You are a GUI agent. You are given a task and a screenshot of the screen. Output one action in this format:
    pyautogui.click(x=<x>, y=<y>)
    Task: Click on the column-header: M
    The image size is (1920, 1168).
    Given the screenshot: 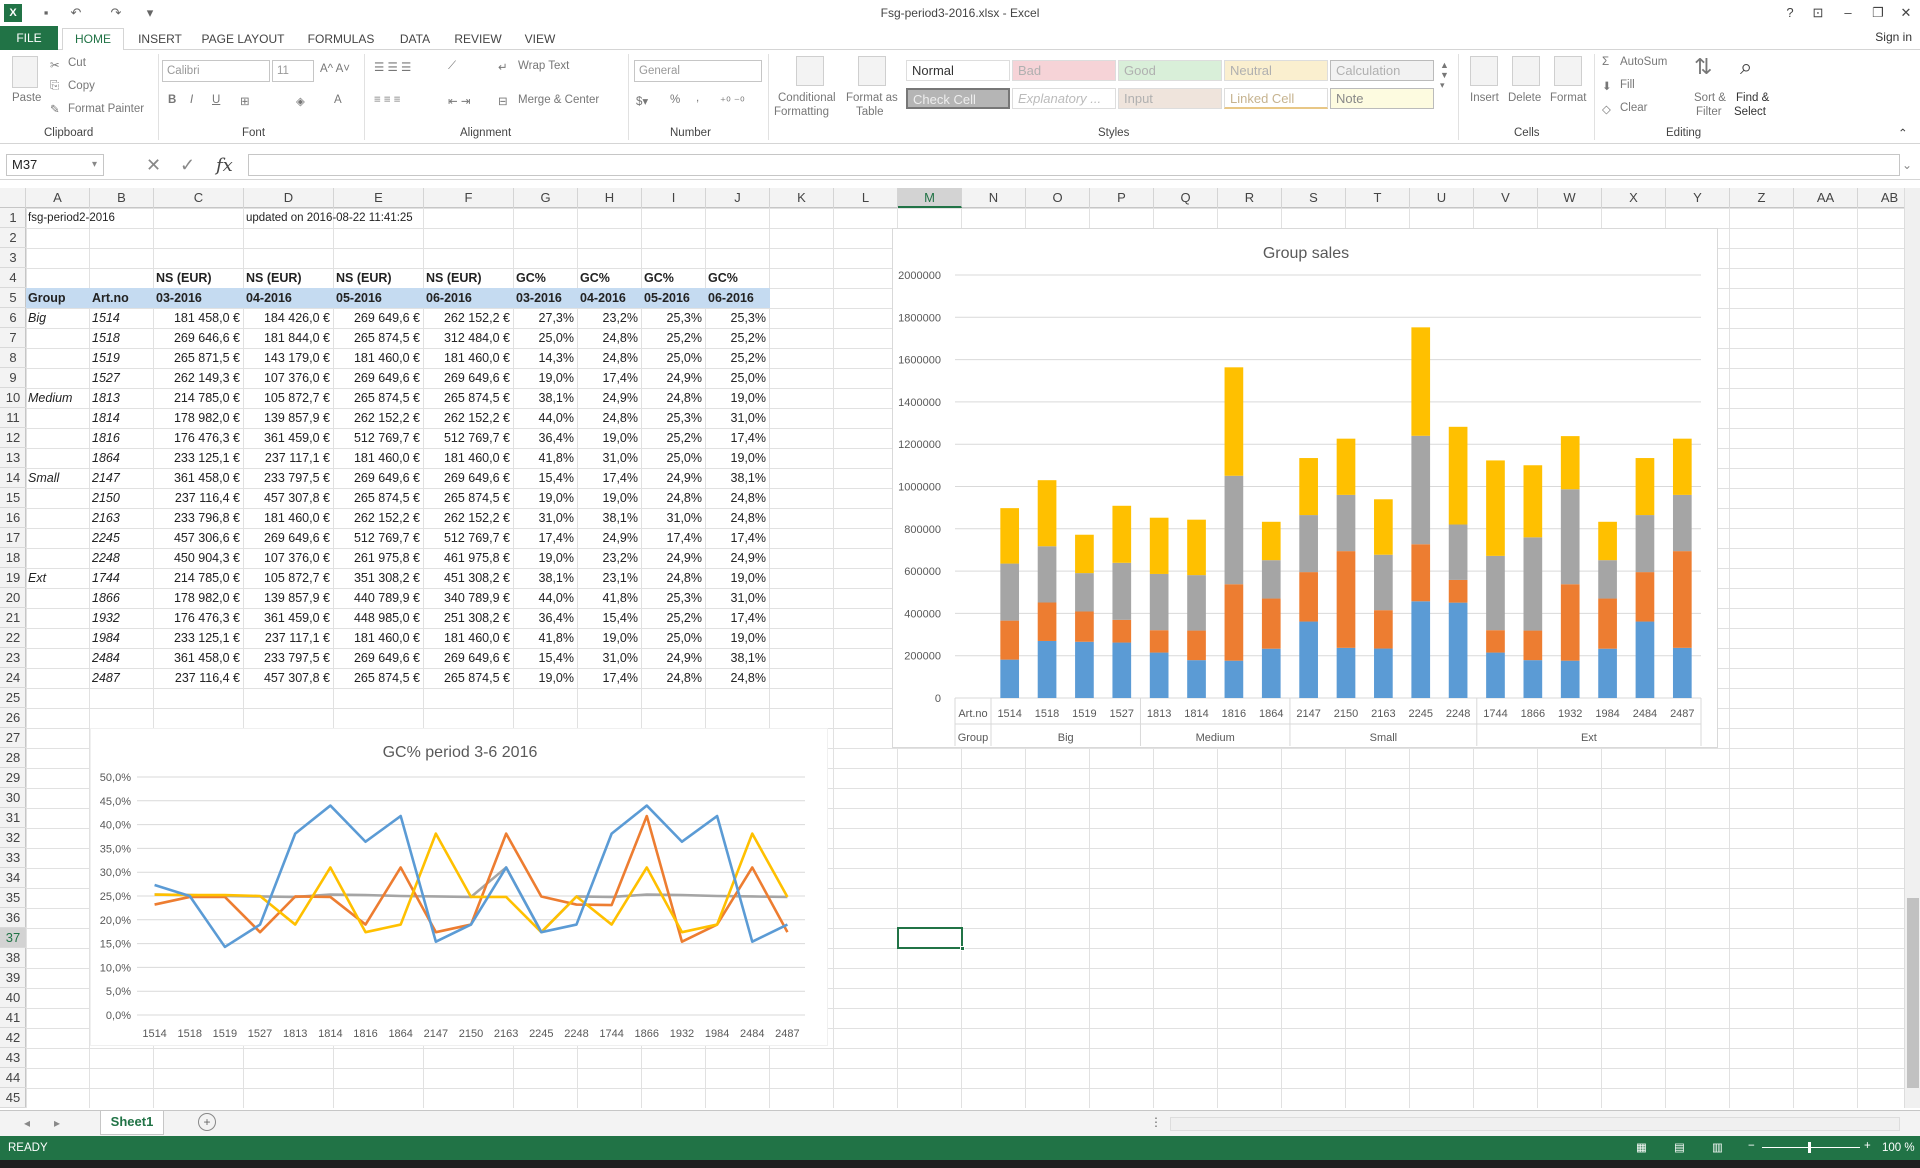 What is the action you would take?
    pyautogui.click(x=930, y=198)
    